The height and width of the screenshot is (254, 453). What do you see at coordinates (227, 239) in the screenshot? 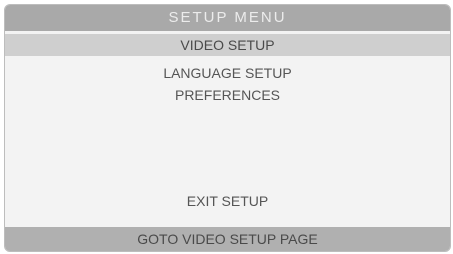
I see `status-bar: GOTO VIDEO SETUP PAGE` at bounding box center [227, 239].